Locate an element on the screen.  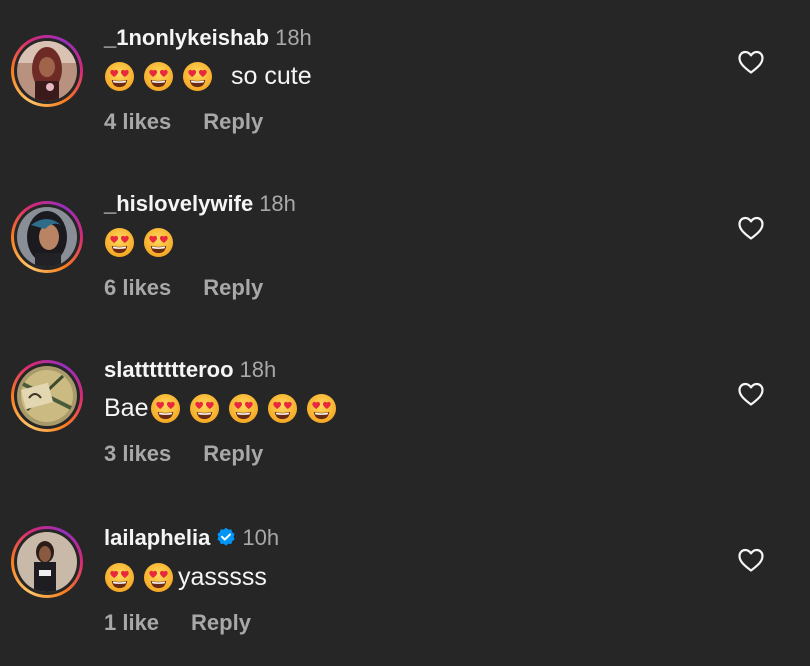
comment-body: so cute is located at coordinates (271, 75).